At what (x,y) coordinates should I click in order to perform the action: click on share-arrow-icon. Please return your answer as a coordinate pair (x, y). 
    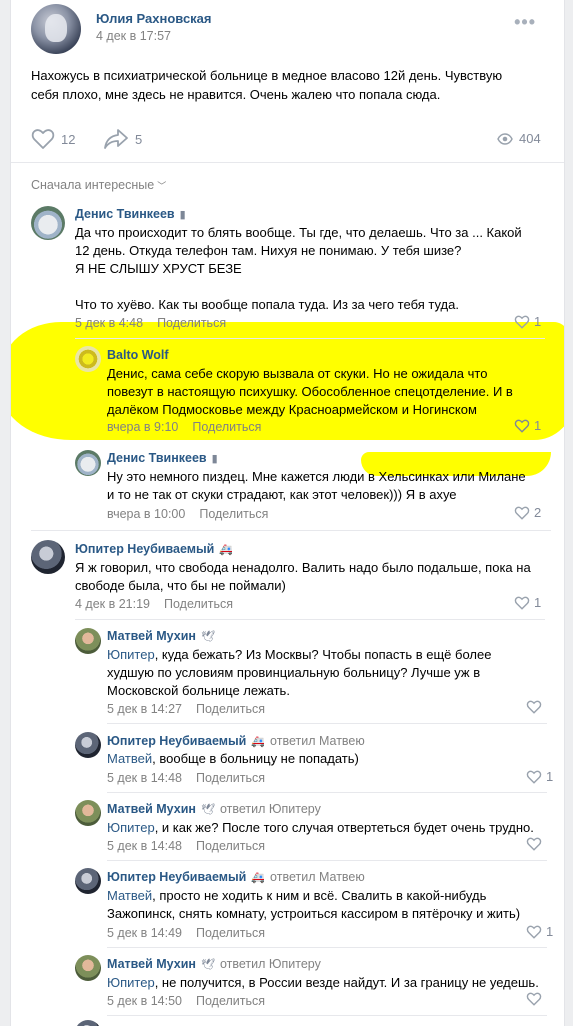
    Looking at the image, I should click on (116, 139).